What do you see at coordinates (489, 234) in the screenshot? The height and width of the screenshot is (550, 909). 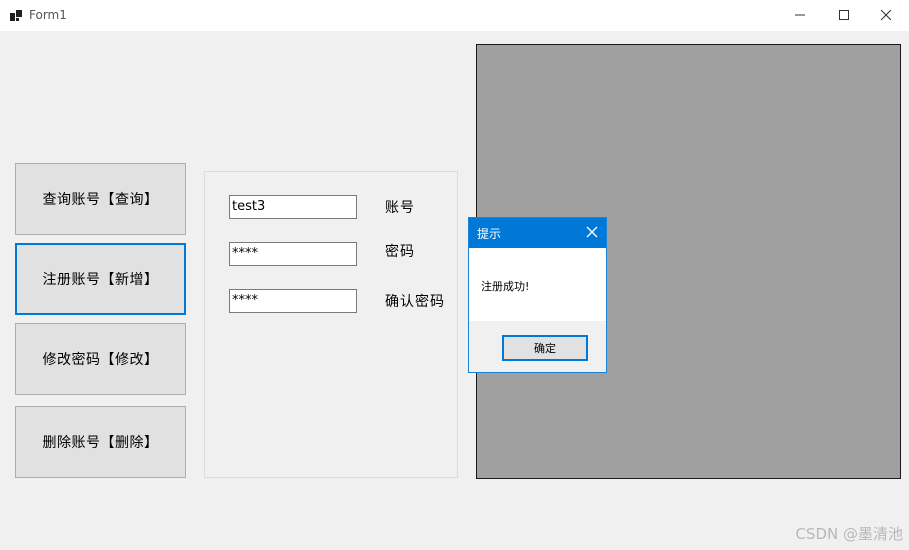 I see `dialog-title: 提示` at bounding box center [489, 234].